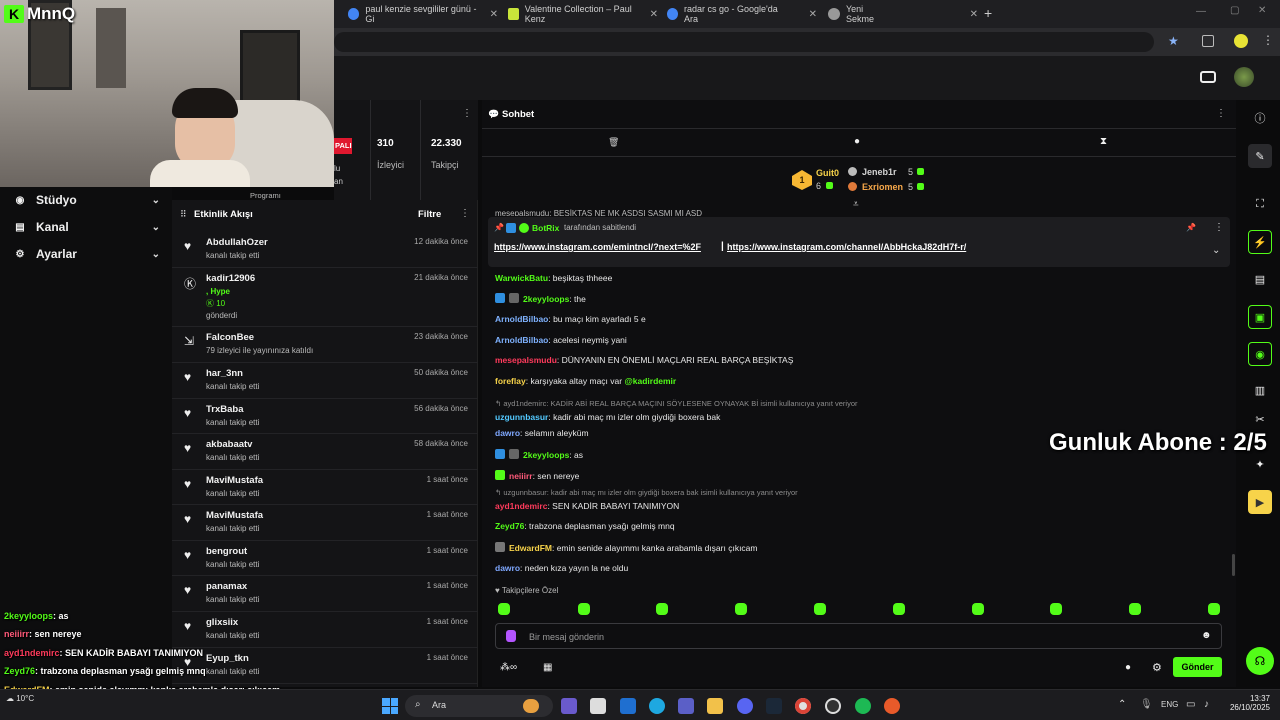 Image resolution: width=1280 pixels, height=720 pixels. Describe the element at coordinates (1103, 141) in the screenshot. I see `hourglass-icon: ⧗` at that location.